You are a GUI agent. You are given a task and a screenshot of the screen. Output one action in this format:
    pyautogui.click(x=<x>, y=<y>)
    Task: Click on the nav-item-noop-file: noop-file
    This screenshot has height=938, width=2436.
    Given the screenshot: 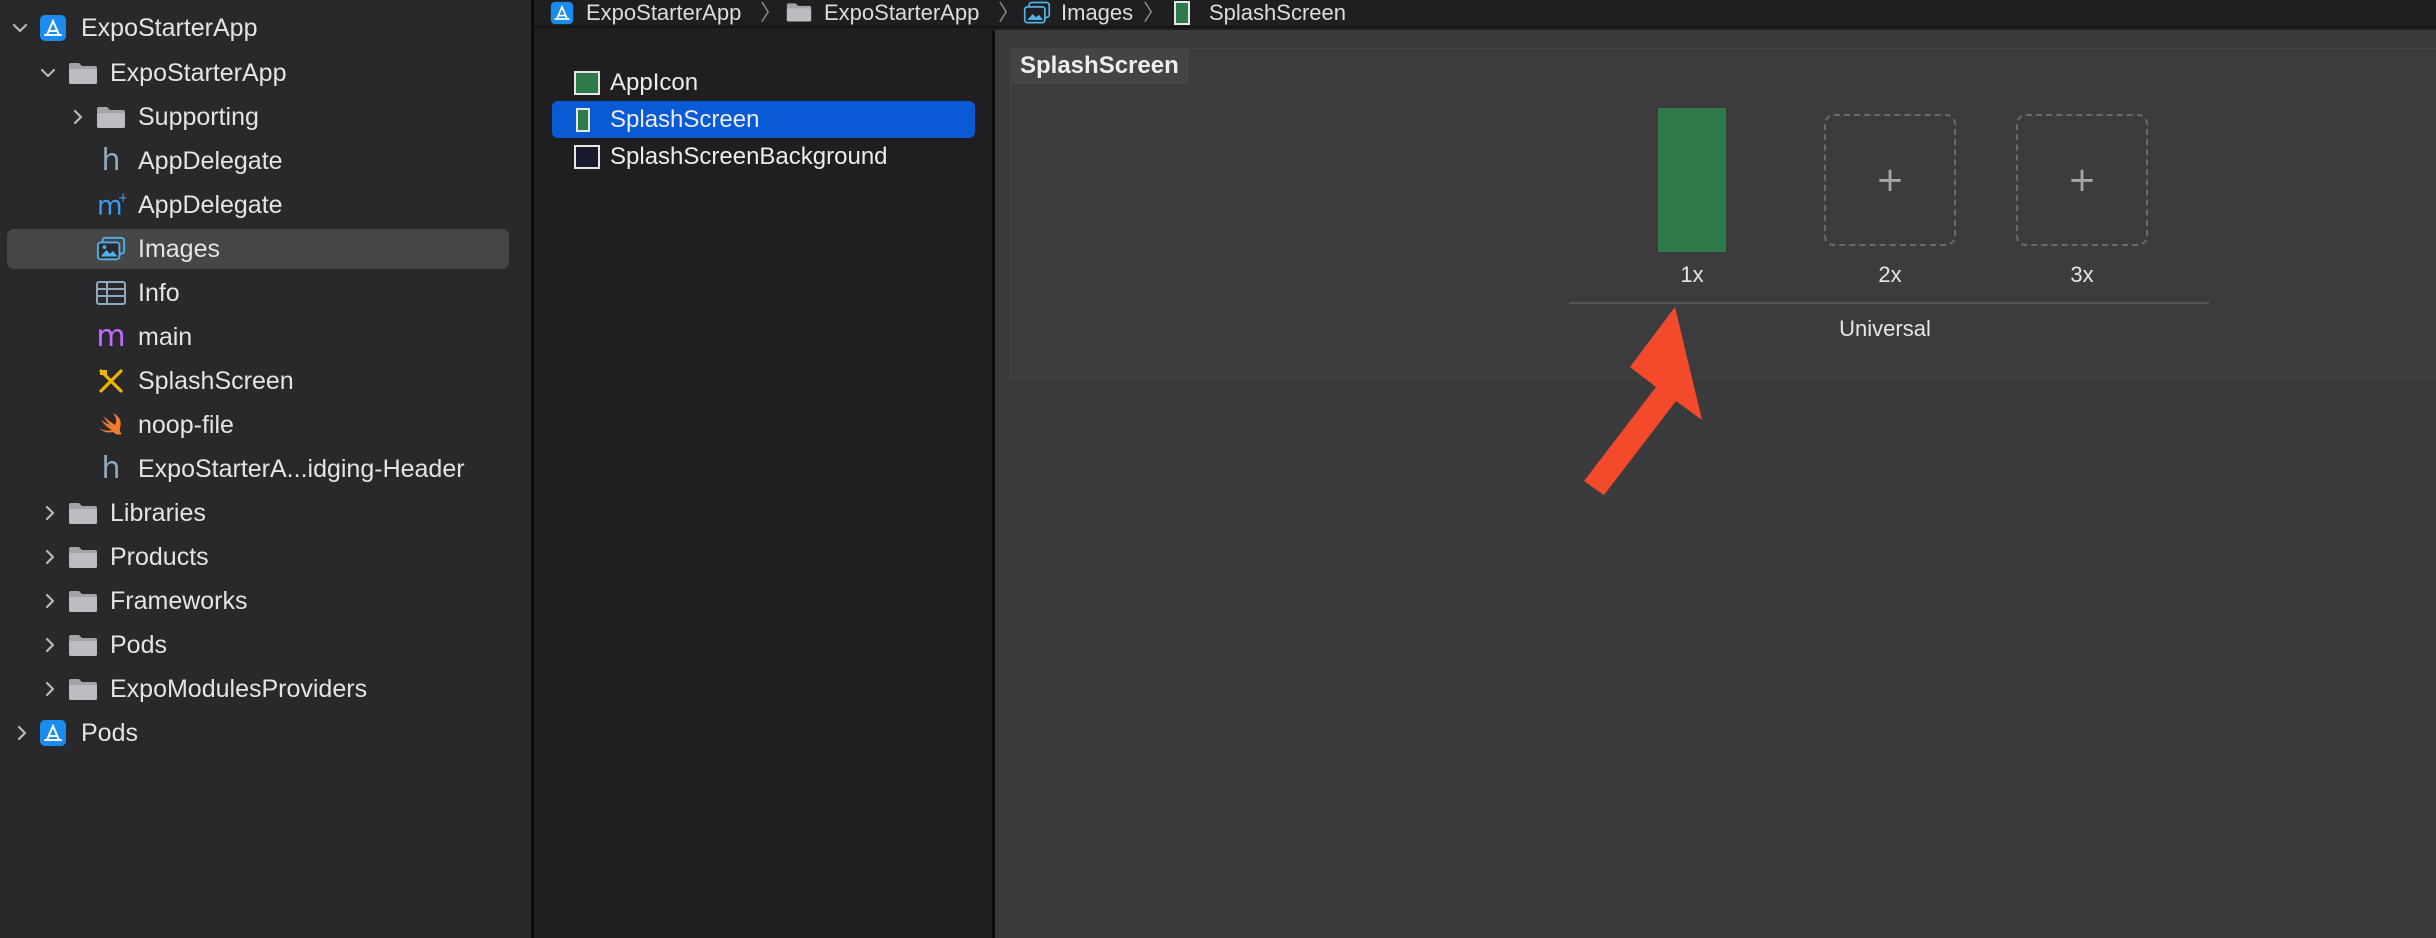 What is the action you would take?
    pyautogui.click(x=265, y=425)
    